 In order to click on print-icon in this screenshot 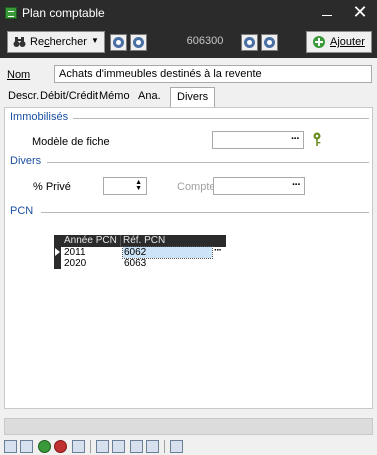, I will do `click(78, 446)`.